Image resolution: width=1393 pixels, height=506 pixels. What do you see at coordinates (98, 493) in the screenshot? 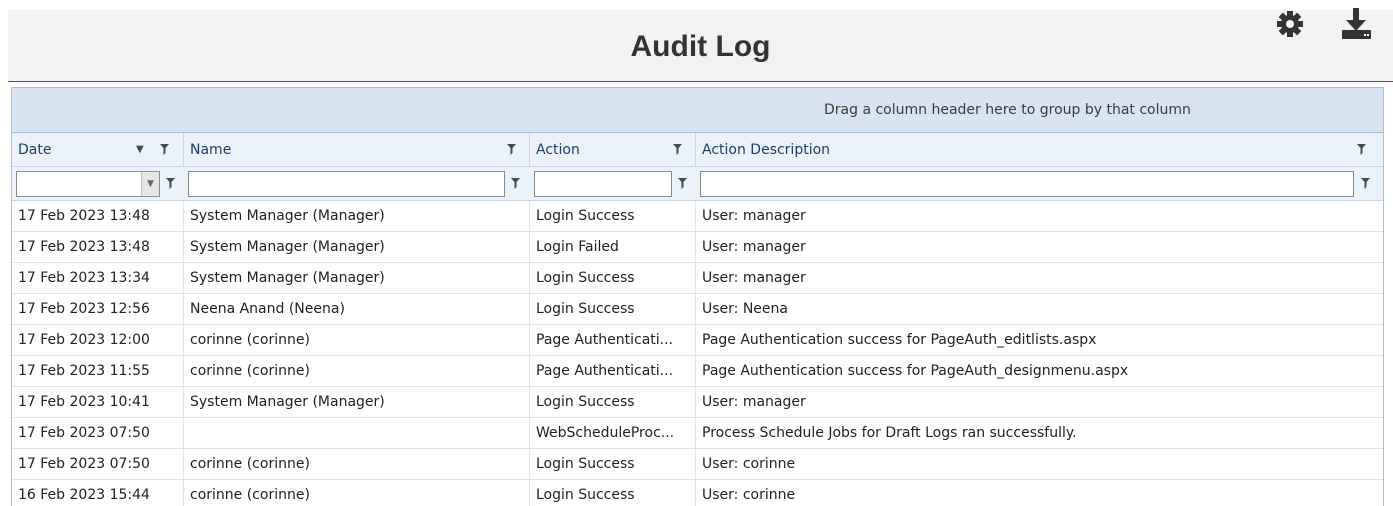
I see `date-cell: 16 Feb 2023 15:44` at bounding box center [98, 493].